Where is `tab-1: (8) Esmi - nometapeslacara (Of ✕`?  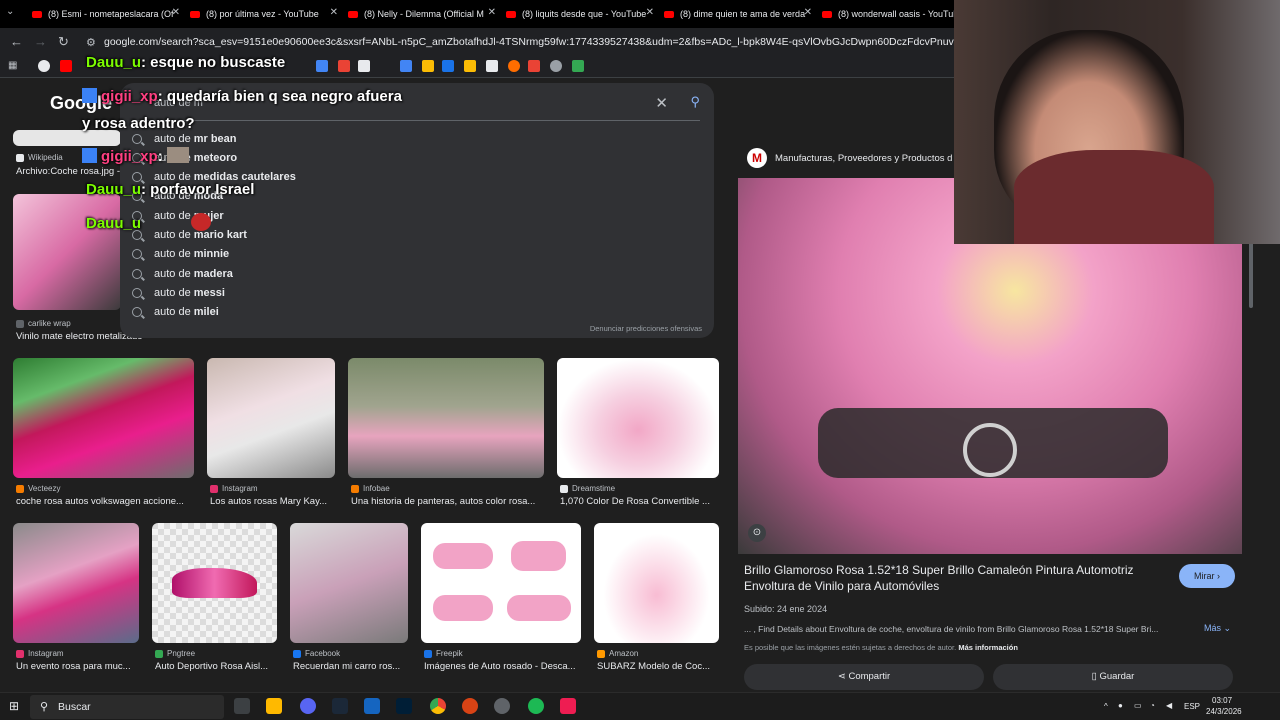
tab-1: (8) Esmi - nometapeslacara (Of ✕ is located at coordinates (107, 14).